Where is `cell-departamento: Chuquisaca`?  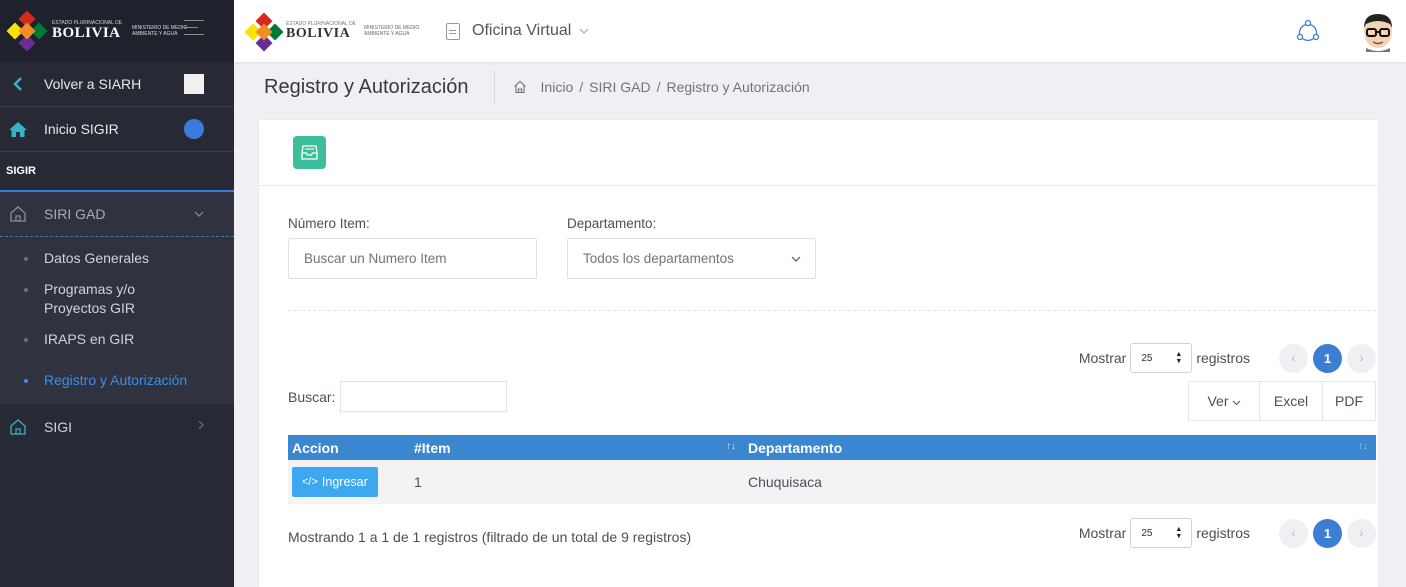 cell-departamento: Chuquisaca is located at coordinates (1060, 482).